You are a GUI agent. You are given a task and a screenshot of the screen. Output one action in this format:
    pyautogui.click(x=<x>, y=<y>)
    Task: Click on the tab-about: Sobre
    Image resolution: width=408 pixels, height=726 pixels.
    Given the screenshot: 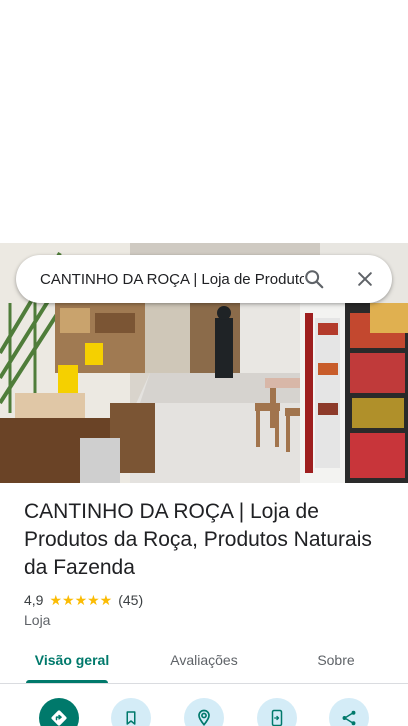 What is the action you would take?
    pyautogui.click(x=336, y=662)
    